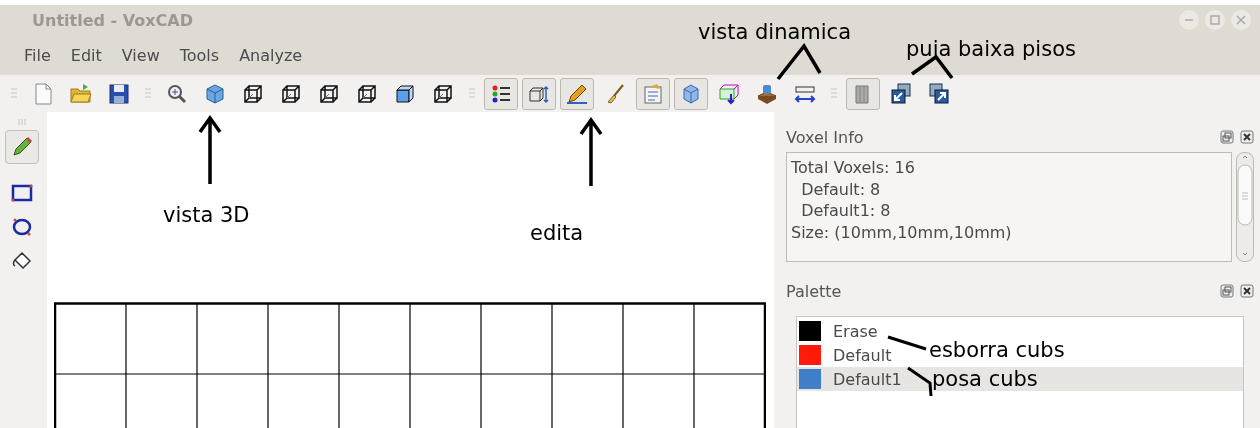  I want to click on menu-item: Analyze, so click(271, 55).